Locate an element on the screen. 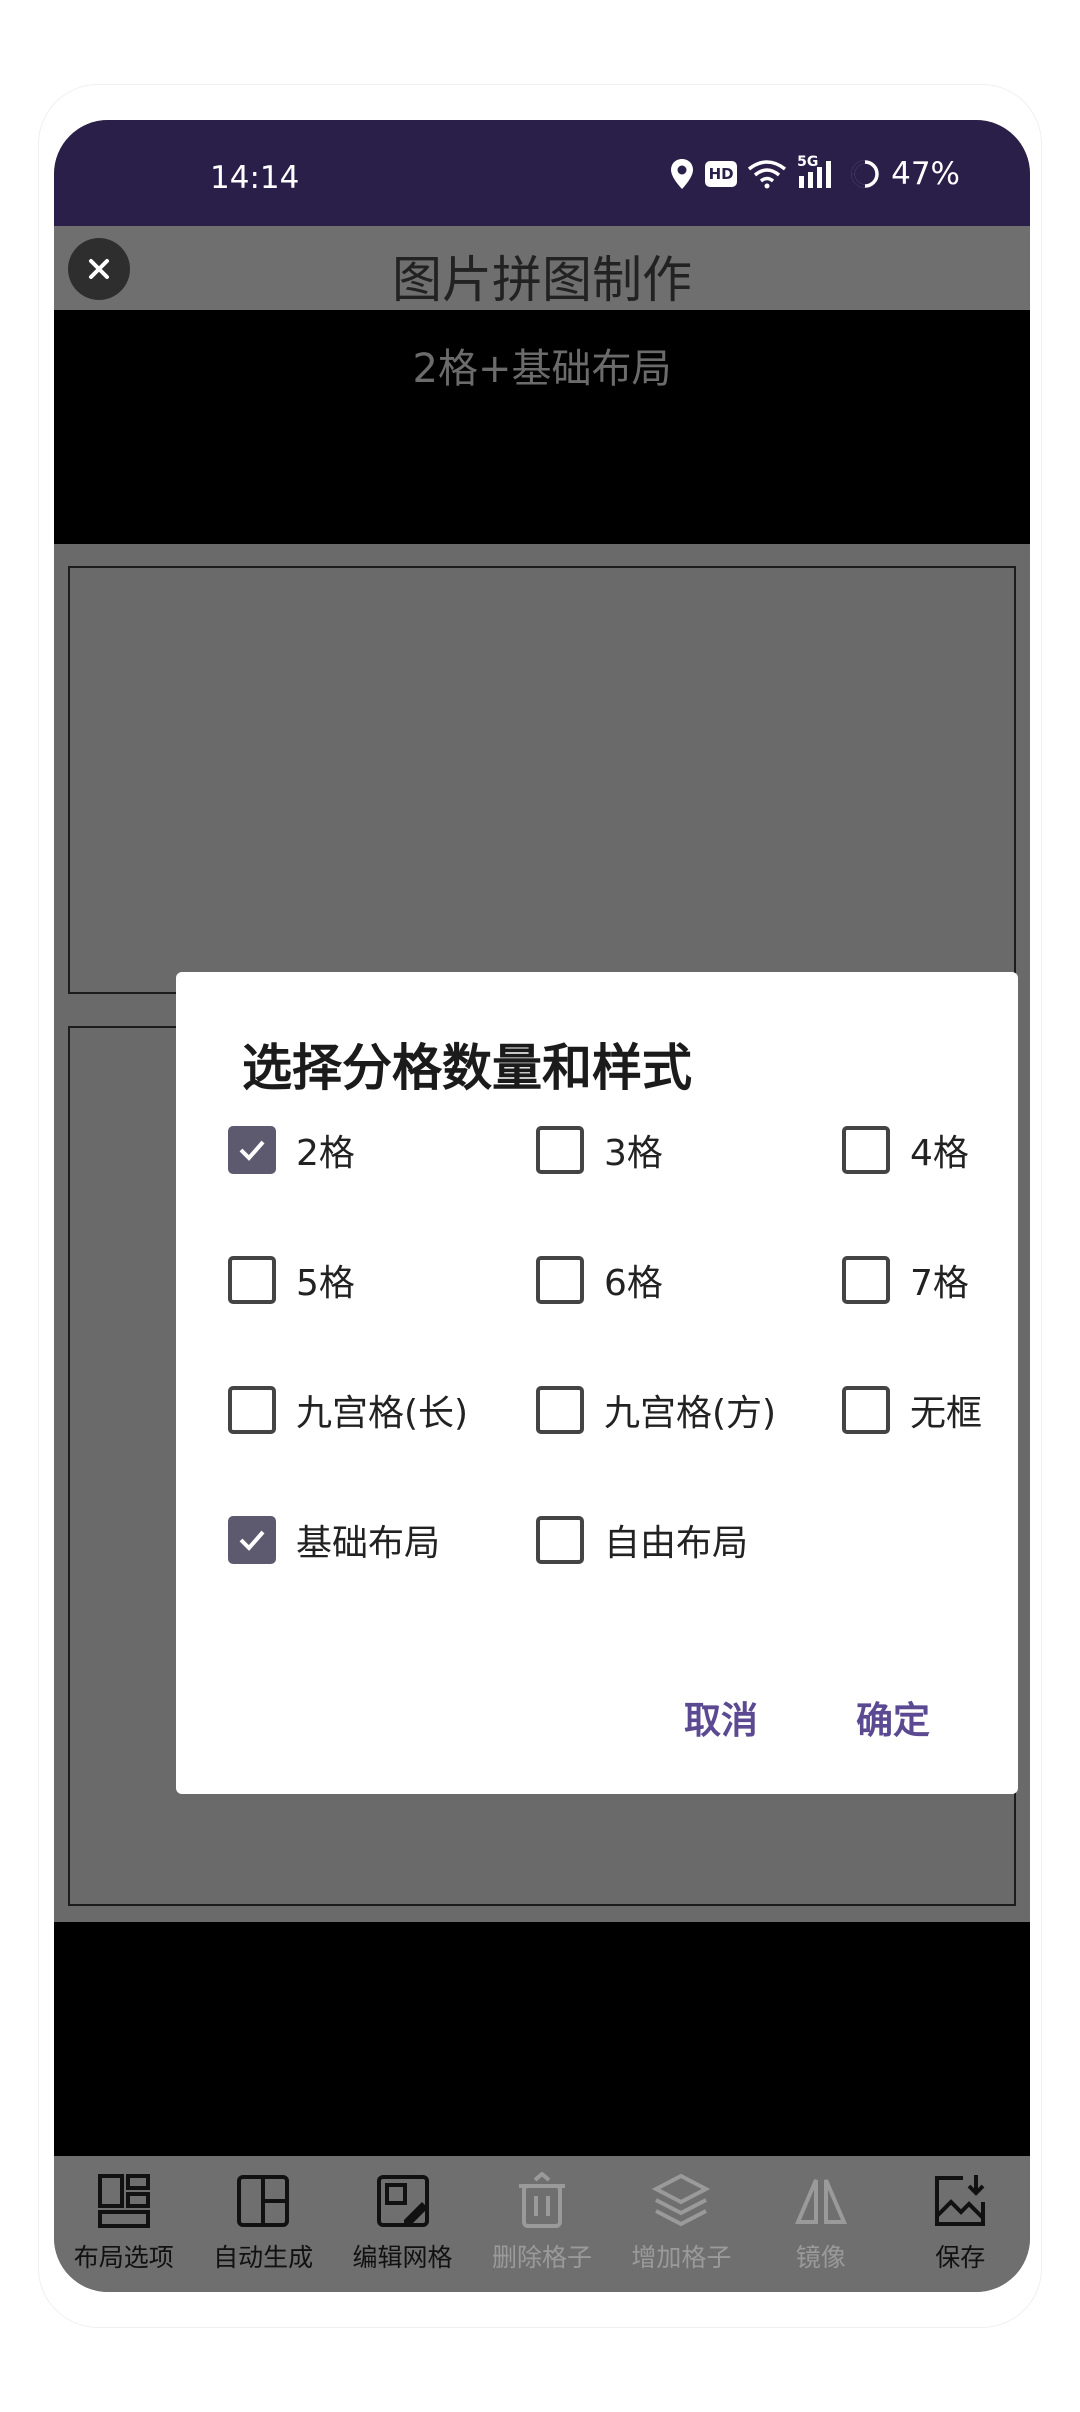  option-nine-grid-long: 九宫格(长) is located at coordinates (348, 1410).